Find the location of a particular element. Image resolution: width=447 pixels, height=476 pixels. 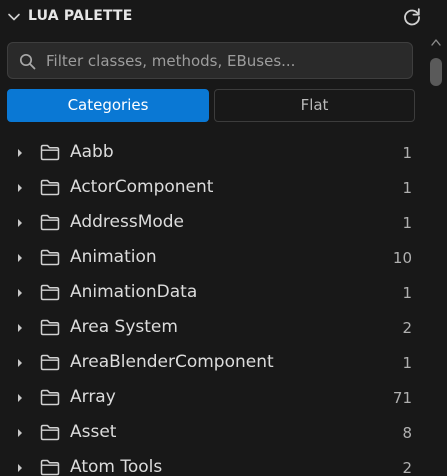

category-row: Asset 8 is located at coordinates (212, 433).